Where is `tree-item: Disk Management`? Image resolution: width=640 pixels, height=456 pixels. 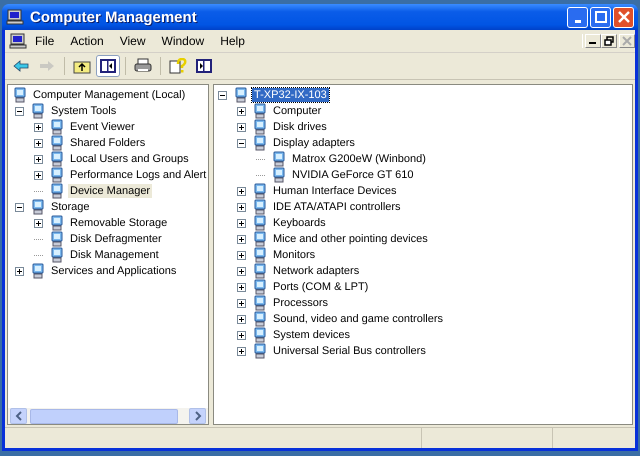 tree-item: Disk Management is located at coordinates (114, 255).